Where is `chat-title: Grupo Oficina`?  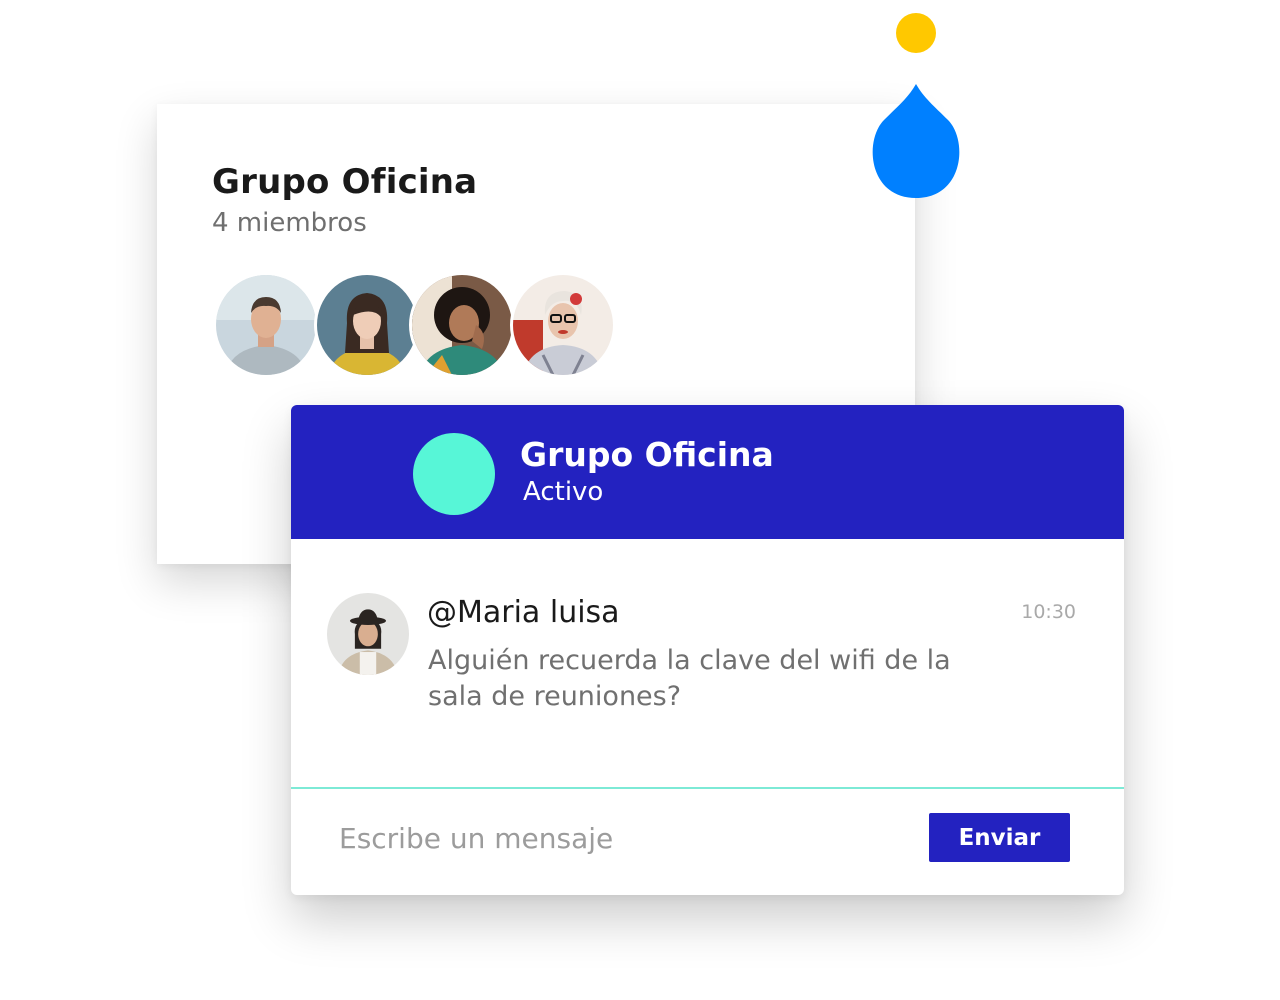
chat-title: Grupo Oficina is located at coordinates (647, 454).